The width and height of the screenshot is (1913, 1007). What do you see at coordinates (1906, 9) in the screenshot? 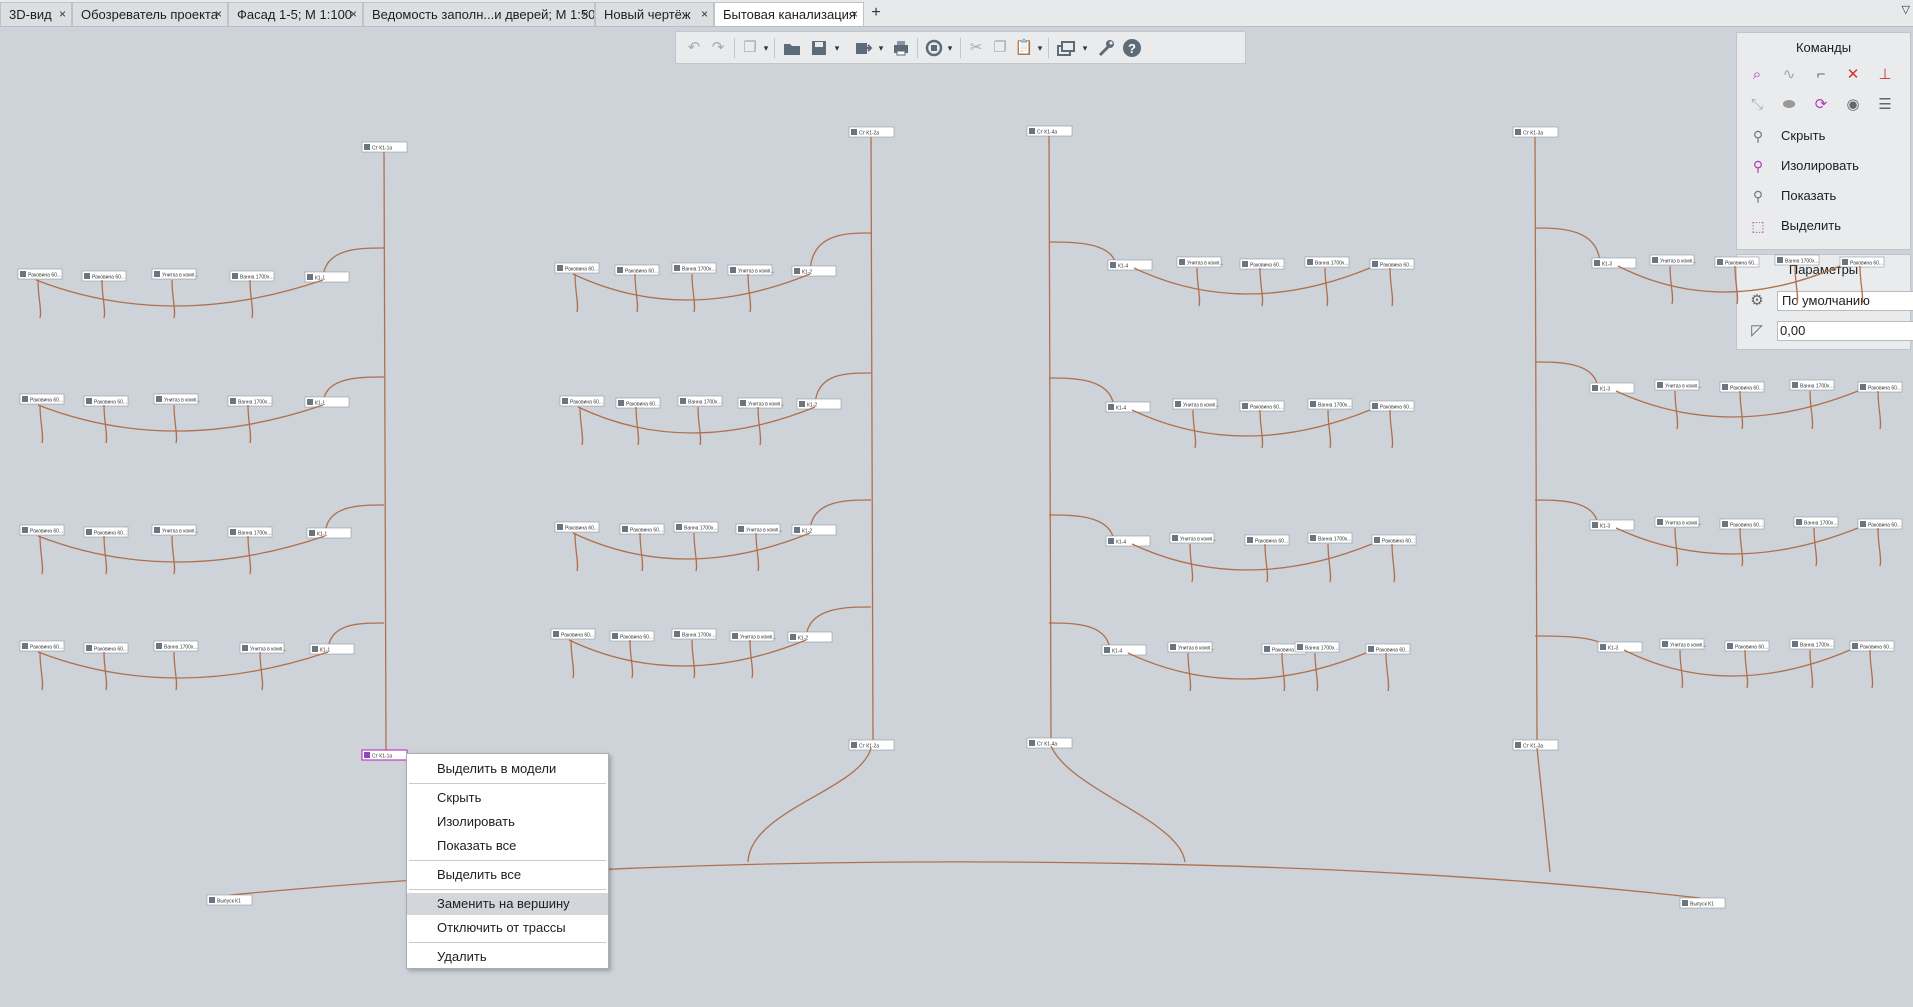
I see `tab-list-menu-icon: ▽` at bounding box center [1906, 9].